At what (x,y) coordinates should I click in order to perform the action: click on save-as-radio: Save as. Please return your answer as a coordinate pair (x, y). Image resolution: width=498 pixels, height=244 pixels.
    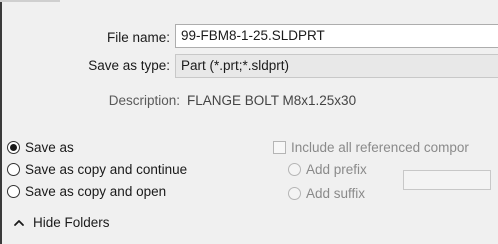
    Looking at the image, I should click on (40, 147).